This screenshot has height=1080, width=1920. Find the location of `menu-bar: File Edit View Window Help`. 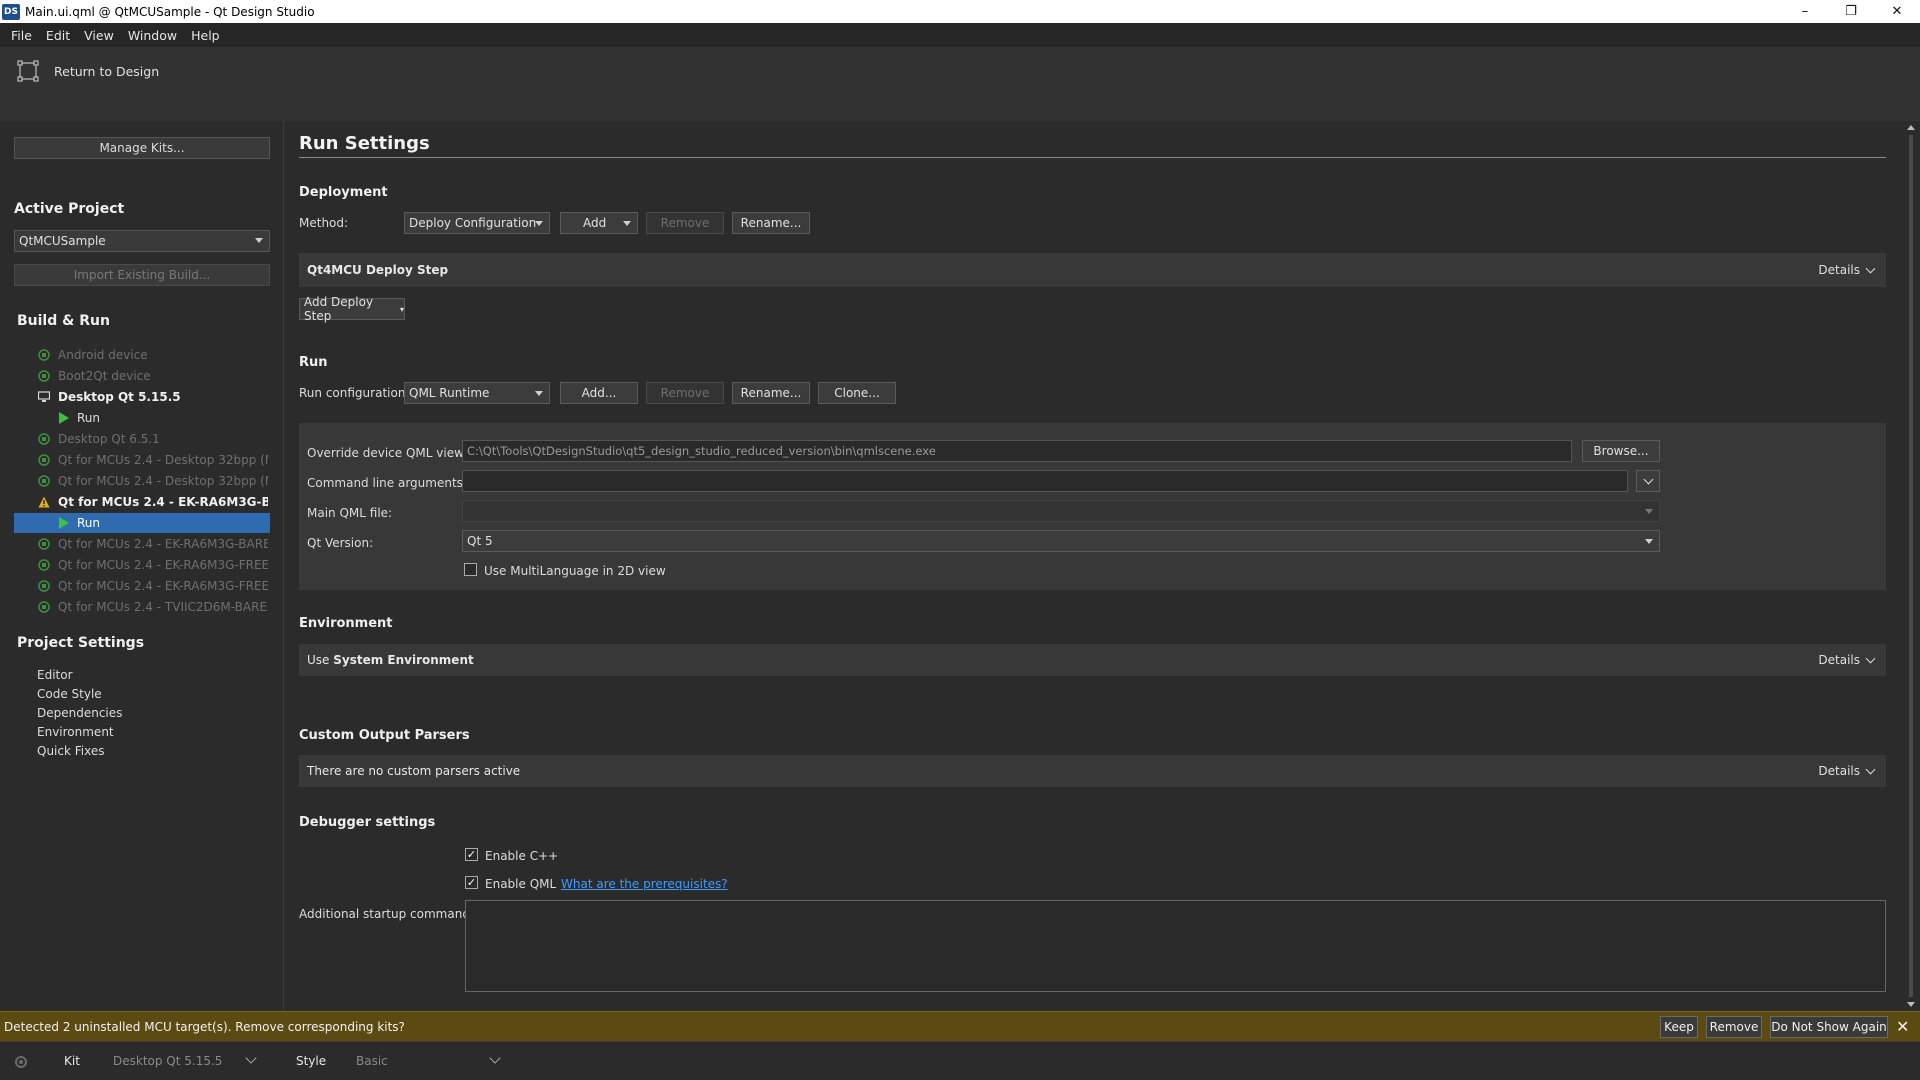

menu-bar: File Edit View Window Help is located at coordinates (960, 35).